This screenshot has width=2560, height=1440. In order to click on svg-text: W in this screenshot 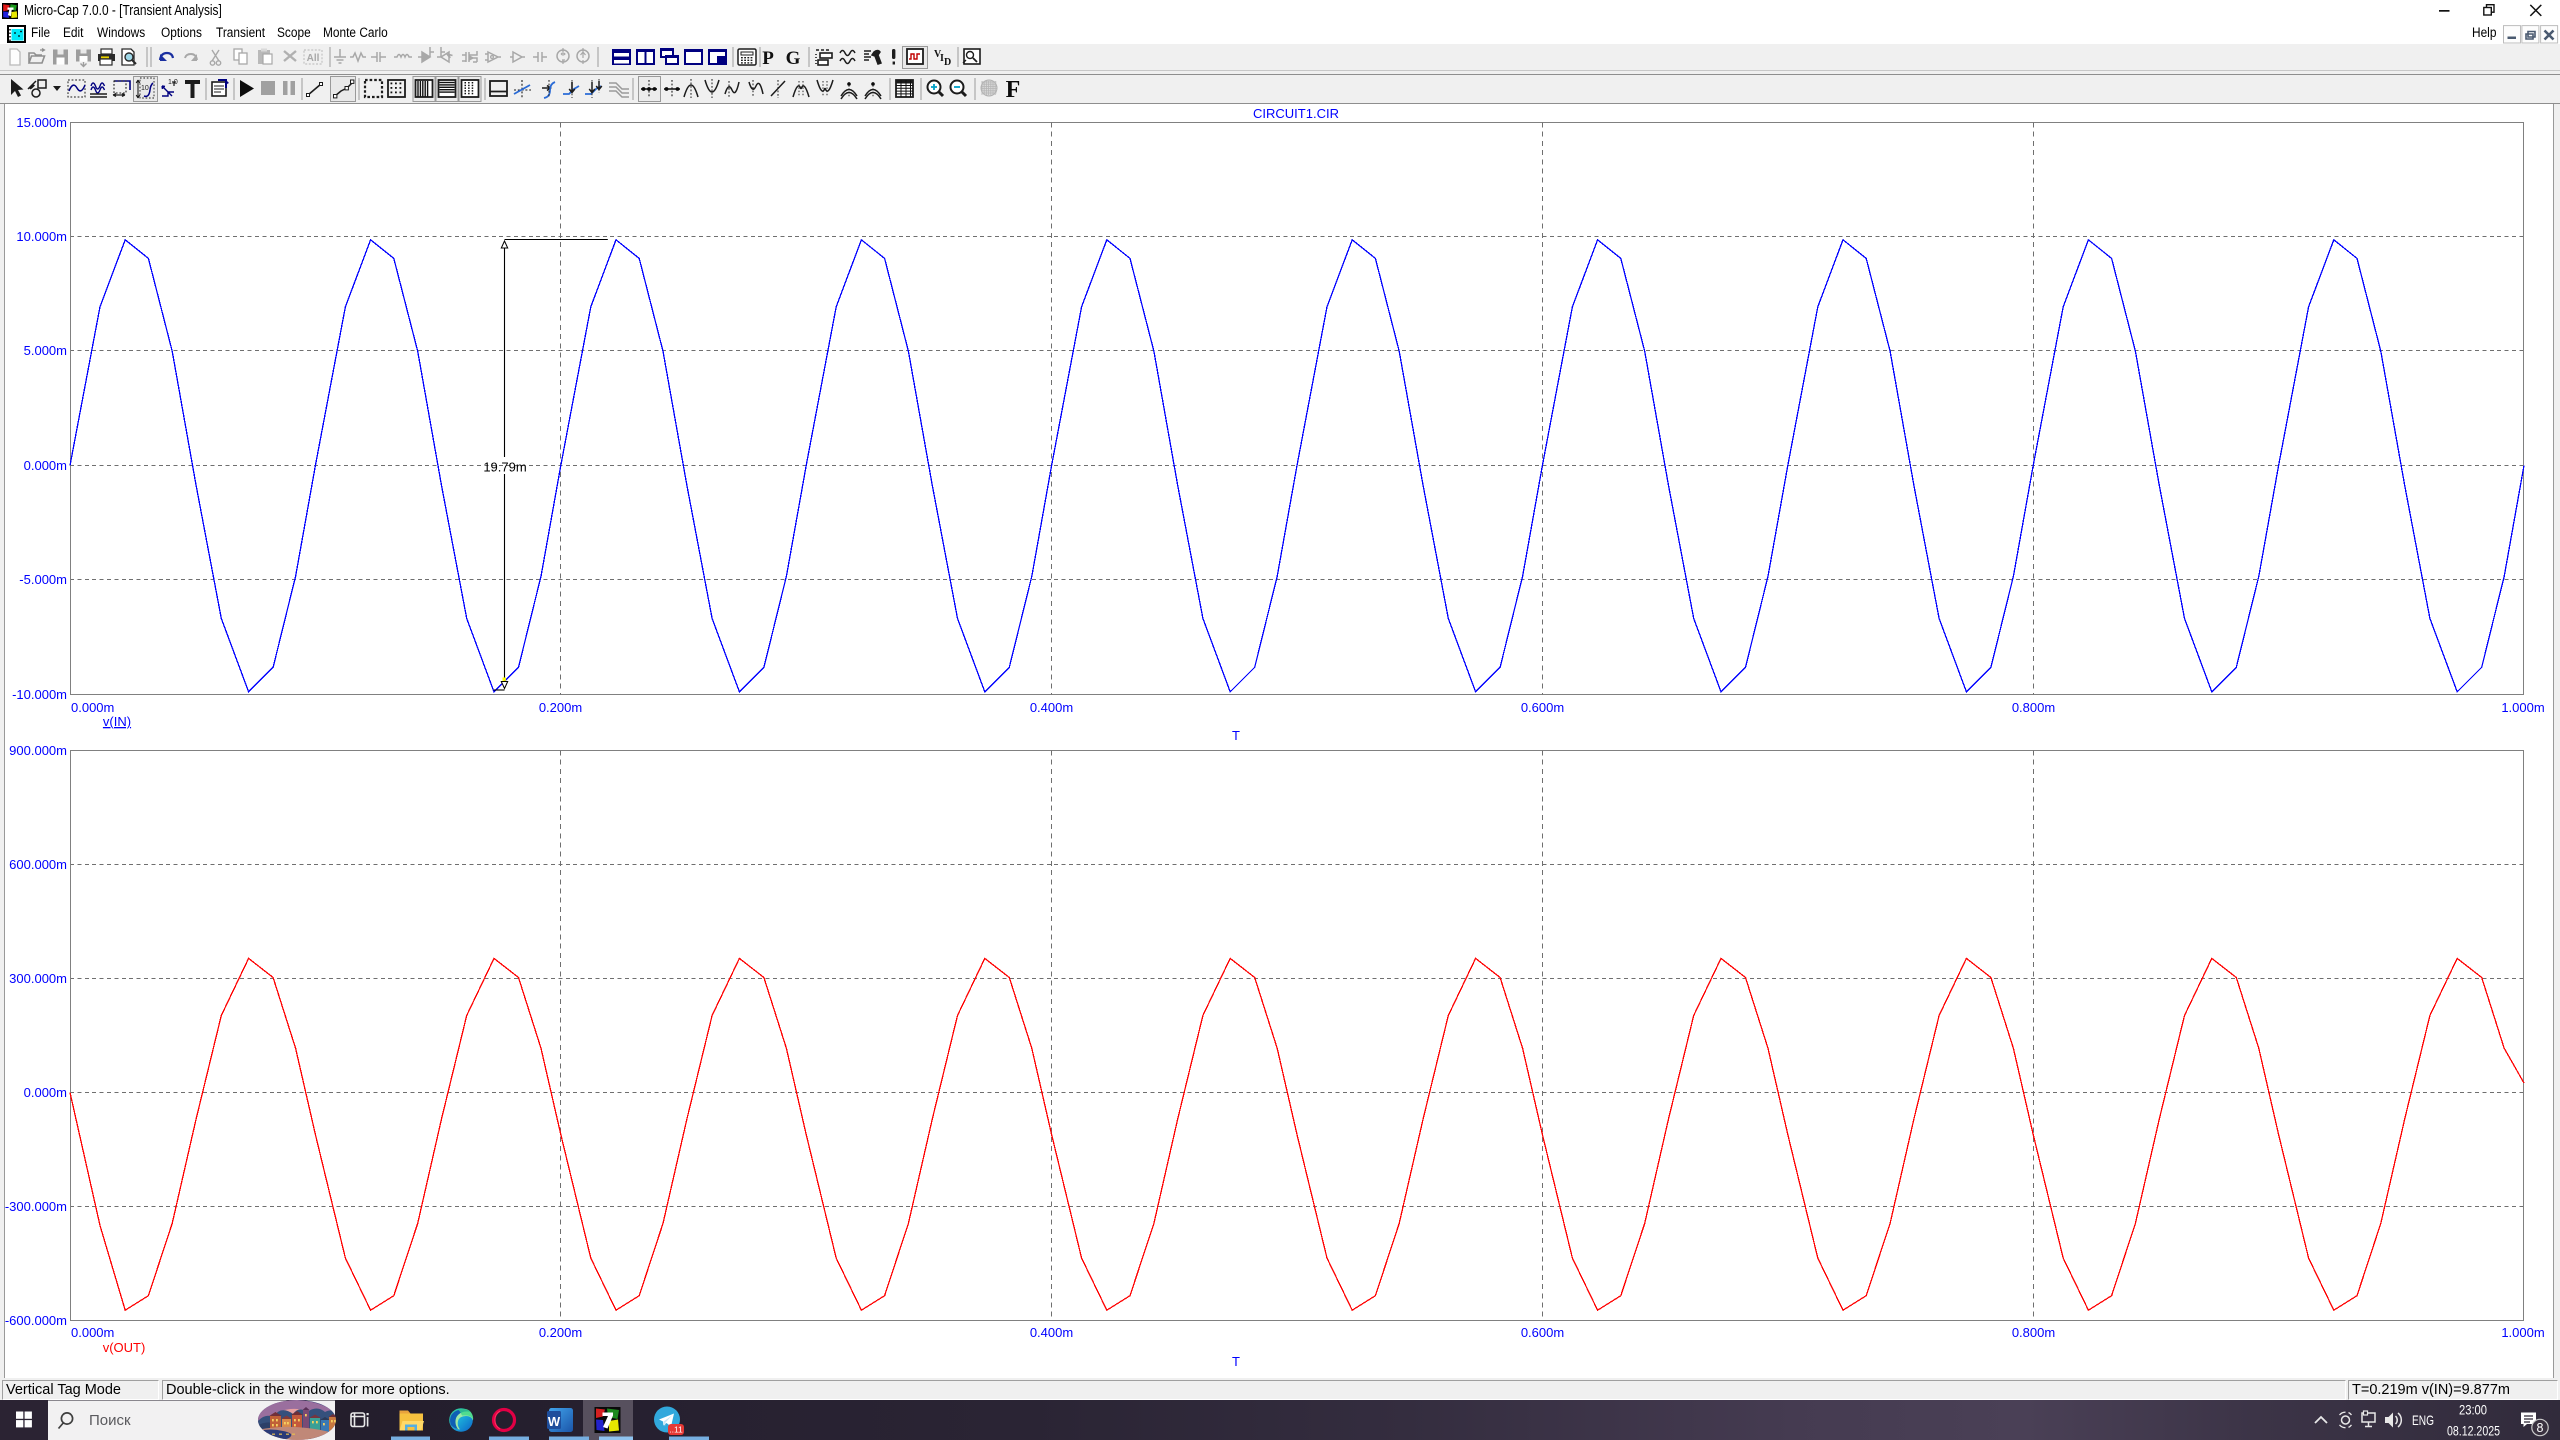, I will do `click(554, 1421)`.